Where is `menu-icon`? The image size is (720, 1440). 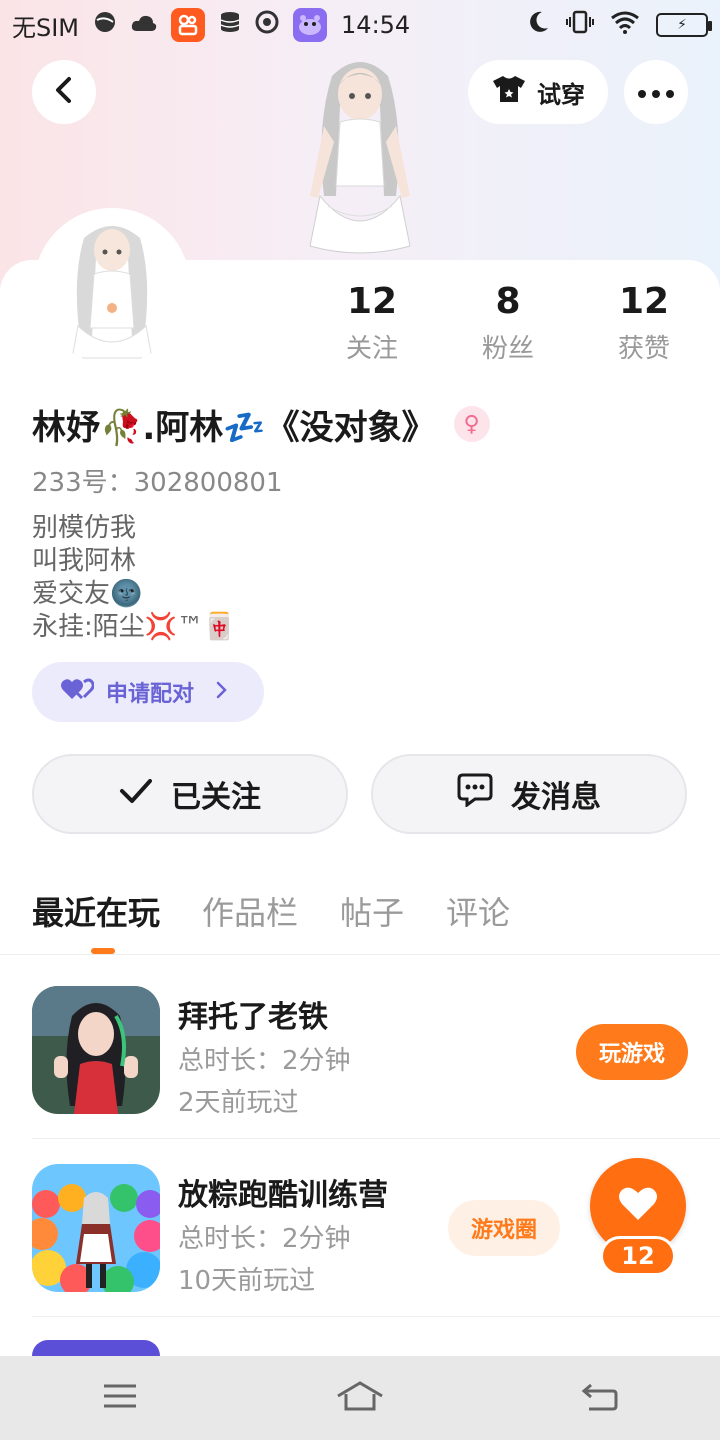 menu-icon is located at coordinates (120, 1398).